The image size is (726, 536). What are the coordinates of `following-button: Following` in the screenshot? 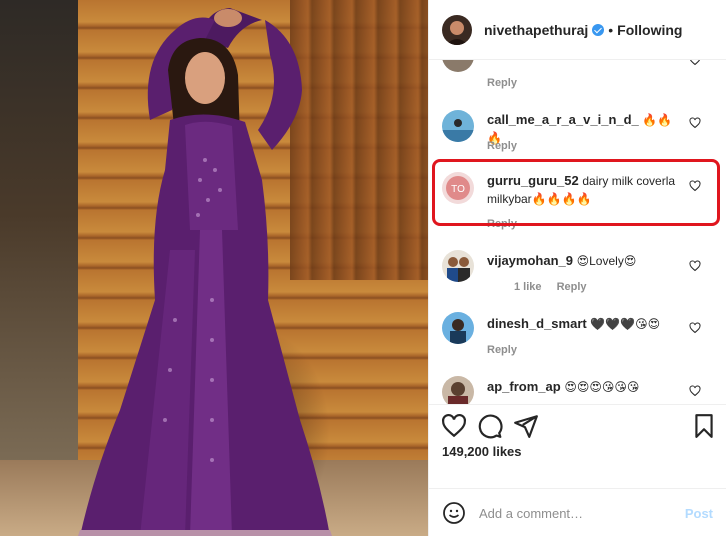 It's located at (649, 30).